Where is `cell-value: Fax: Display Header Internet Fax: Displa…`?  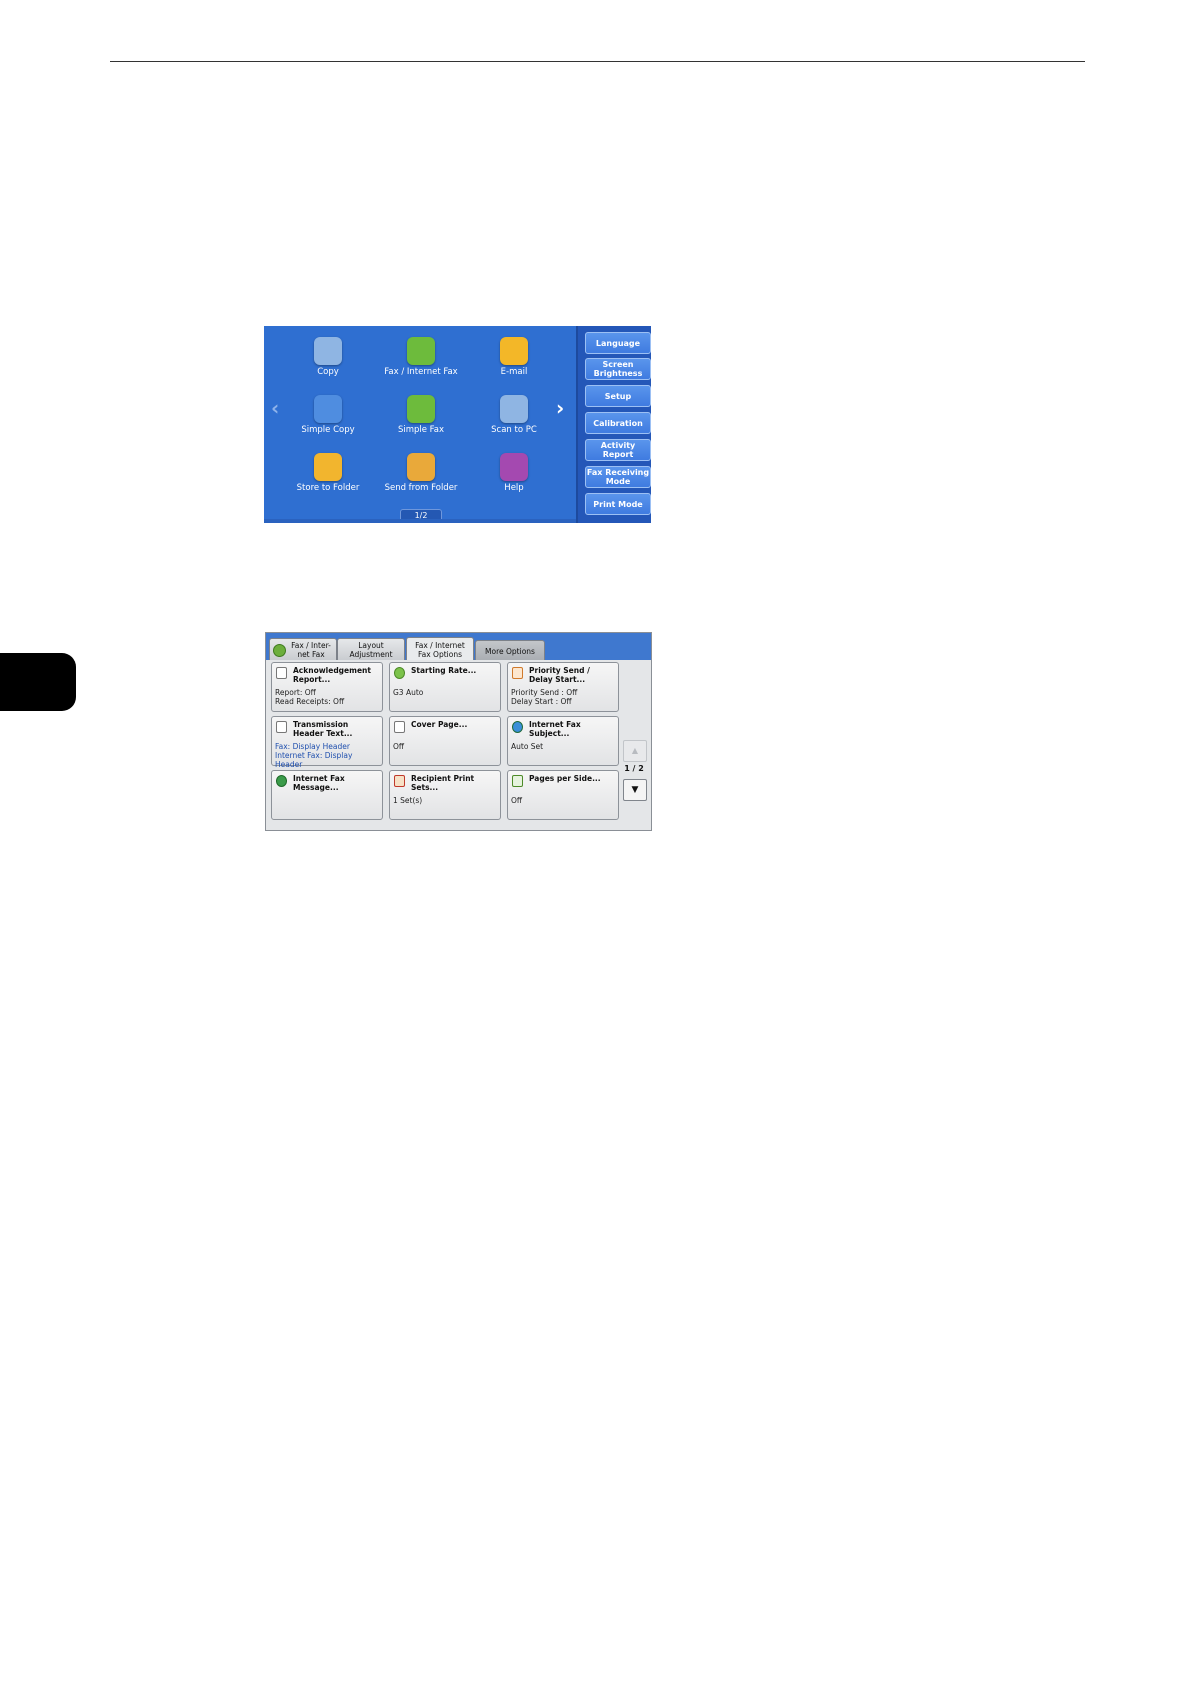 cell-value: Fax: Display Header Internet Fax: Displa… is located at coordinates (314, 755).